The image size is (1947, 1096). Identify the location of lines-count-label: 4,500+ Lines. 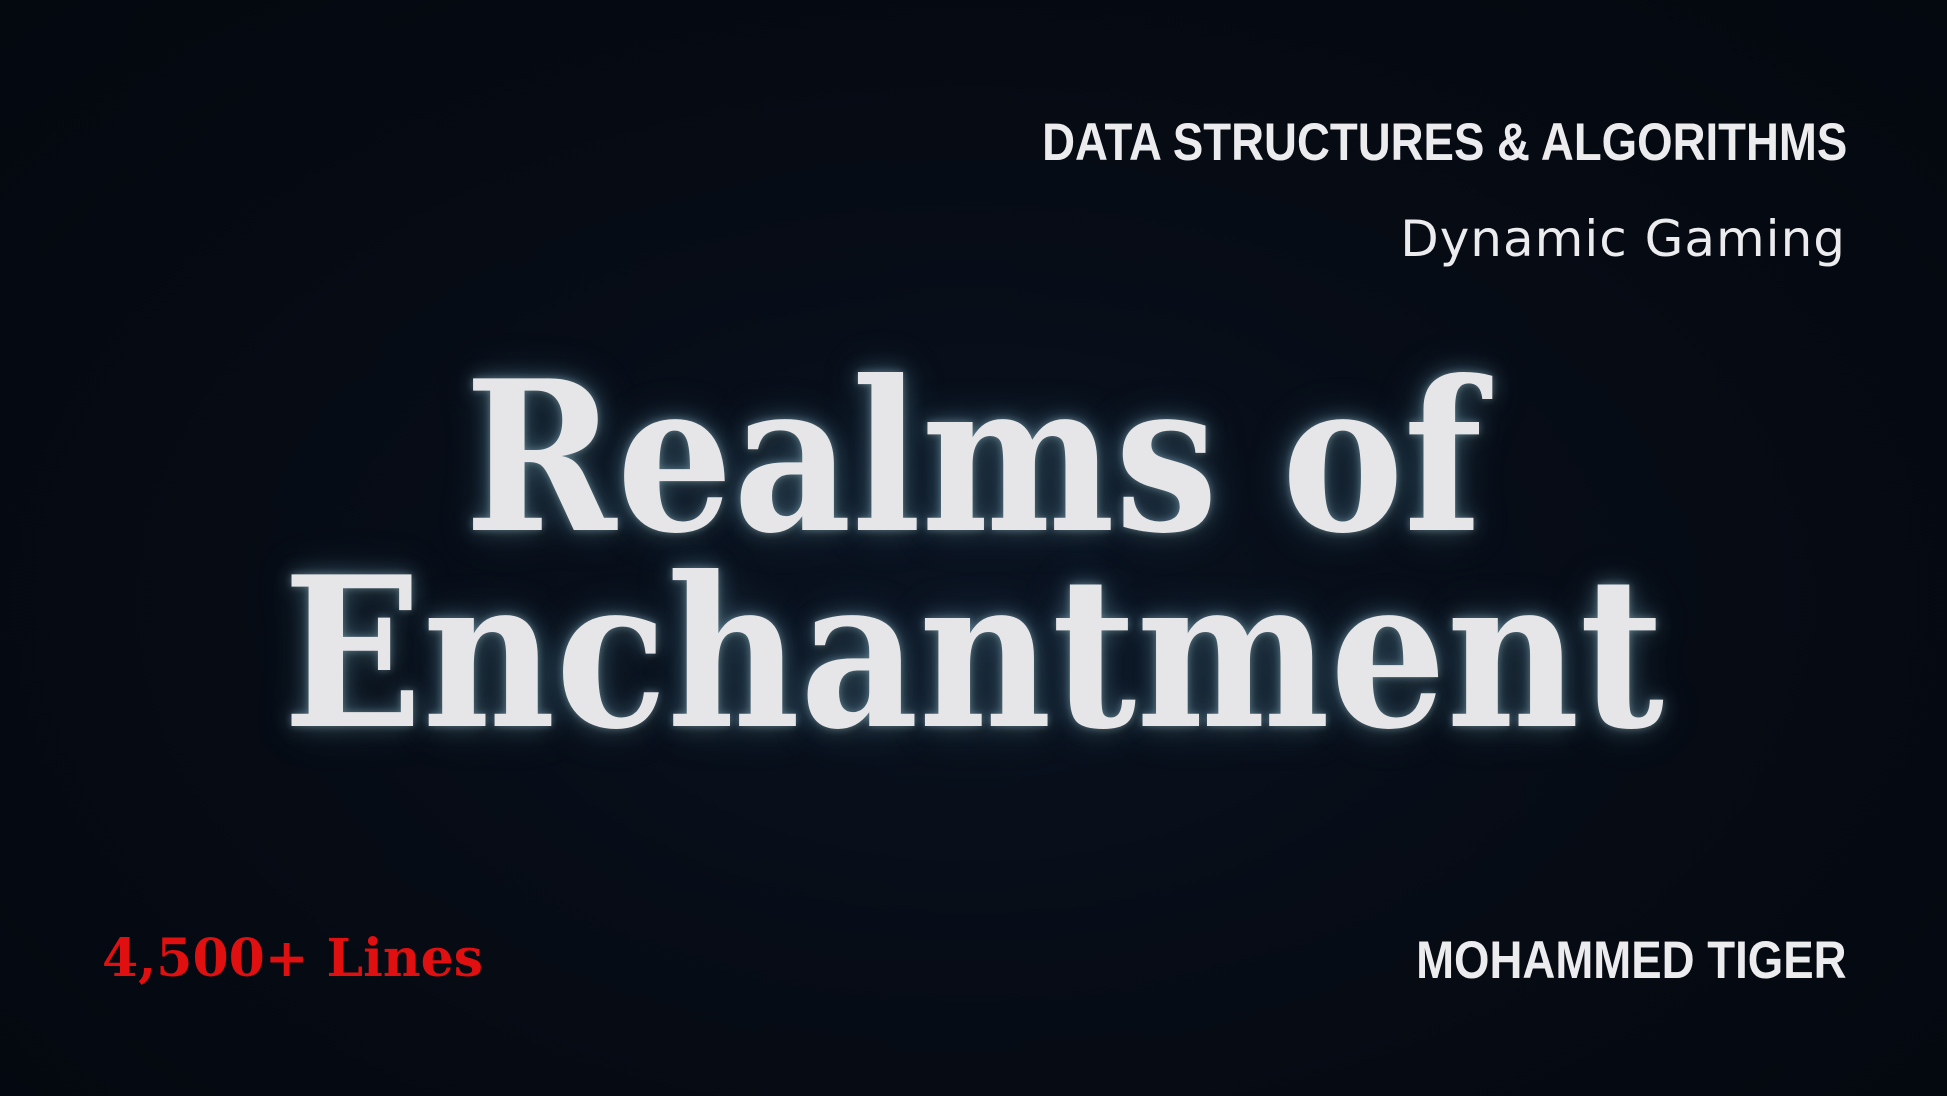
(292, 958).